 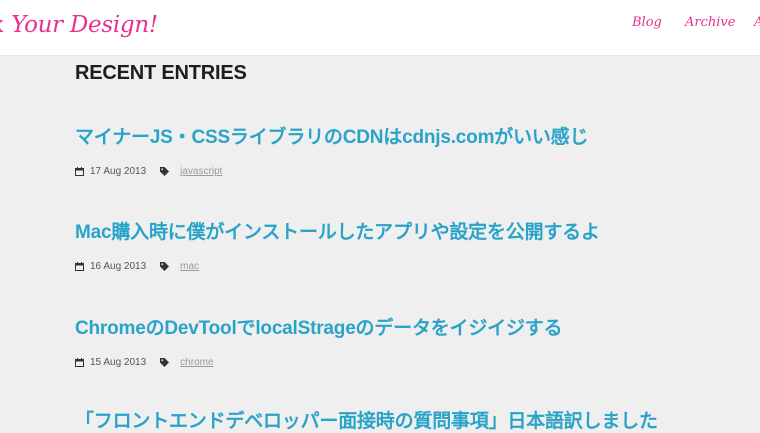 I want to click on entry-date: 15 Aug 2013, so click(x=118, y=362).